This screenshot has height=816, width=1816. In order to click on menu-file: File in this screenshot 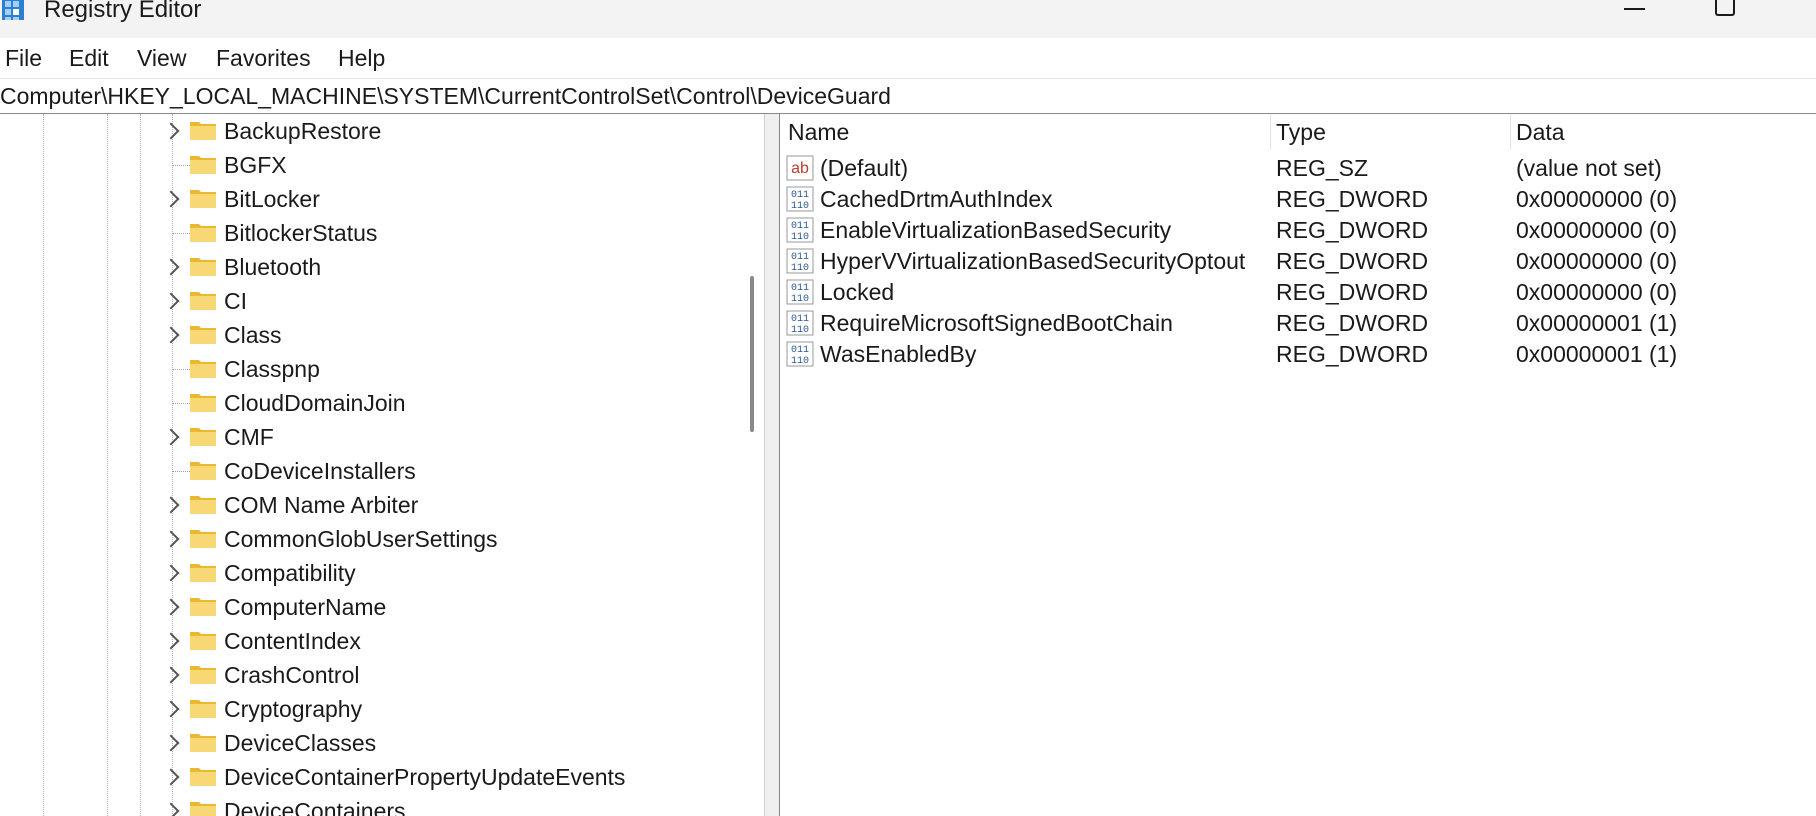, I will do `click(23, 58)`.